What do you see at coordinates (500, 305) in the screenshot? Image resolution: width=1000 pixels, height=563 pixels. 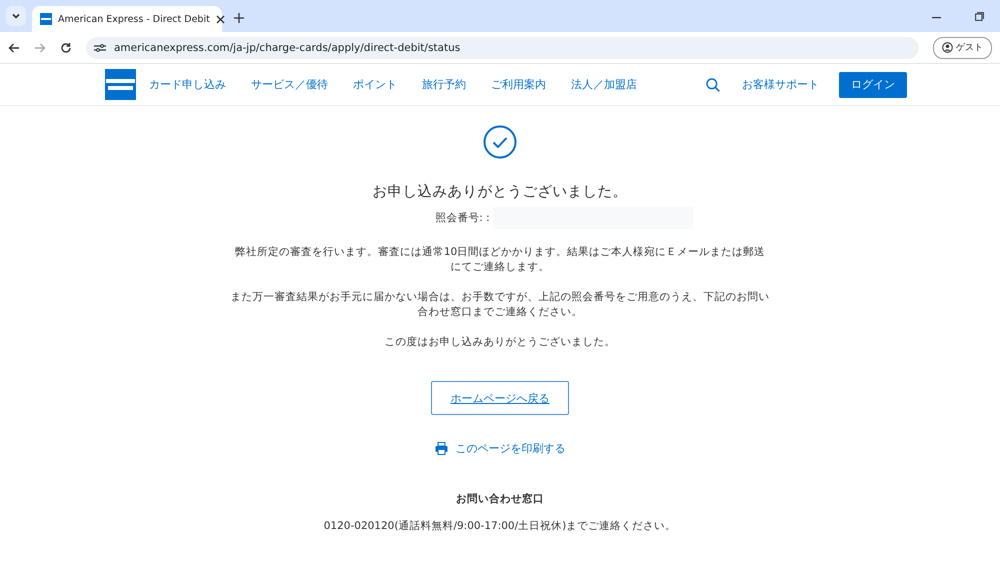 I see `message-paragraph: また万一審査結果がお手元に届かない場合は、お手数ですが、上記の照会番号をご用意のうえ、下記のお問い合わせ窓口までご連絡ください。` at bounding box center [500, 305].